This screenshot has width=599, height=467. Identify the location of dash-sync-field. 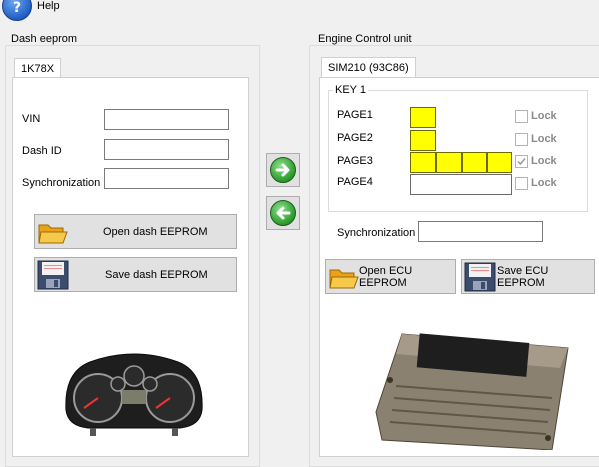
(166, 178).